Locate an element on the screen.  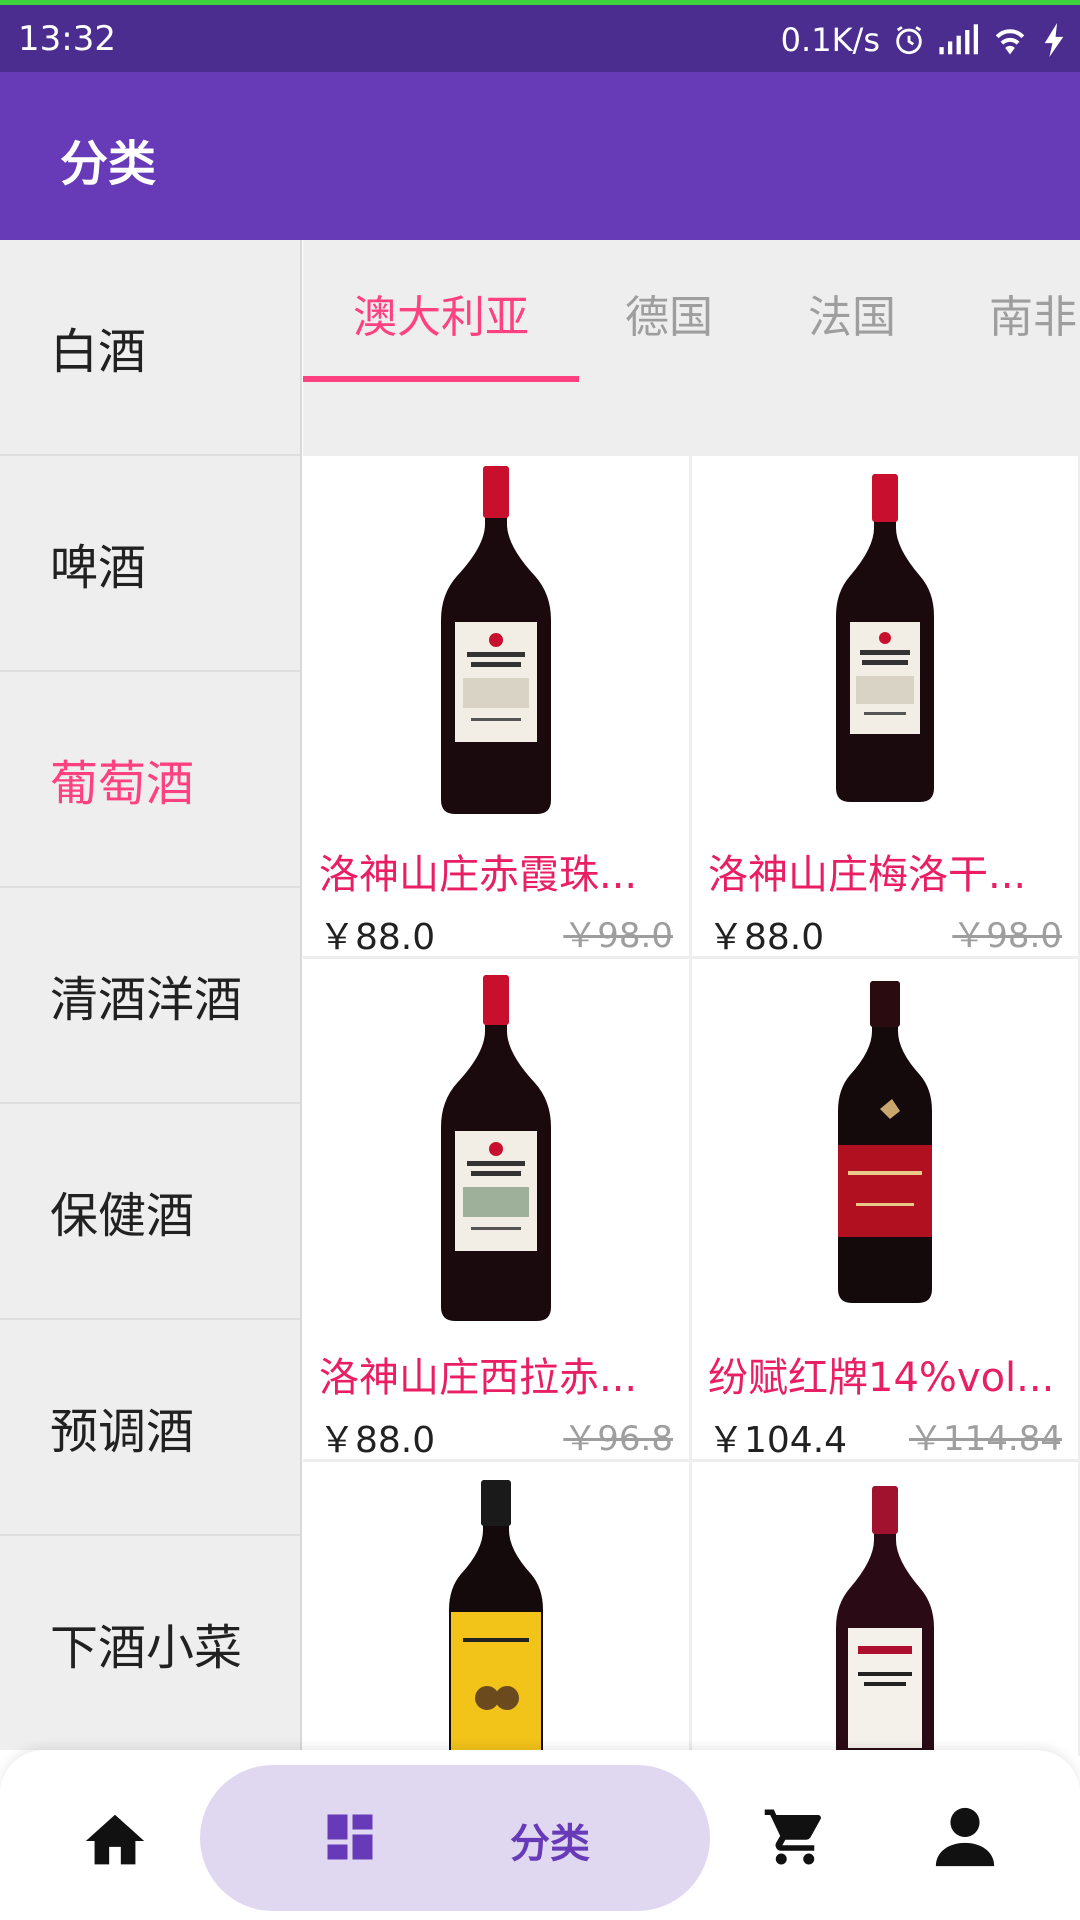
product-card: 纷赋红牌14%vol... ￥104.4 ￥114.84 is located at coordinates (885, 1210).